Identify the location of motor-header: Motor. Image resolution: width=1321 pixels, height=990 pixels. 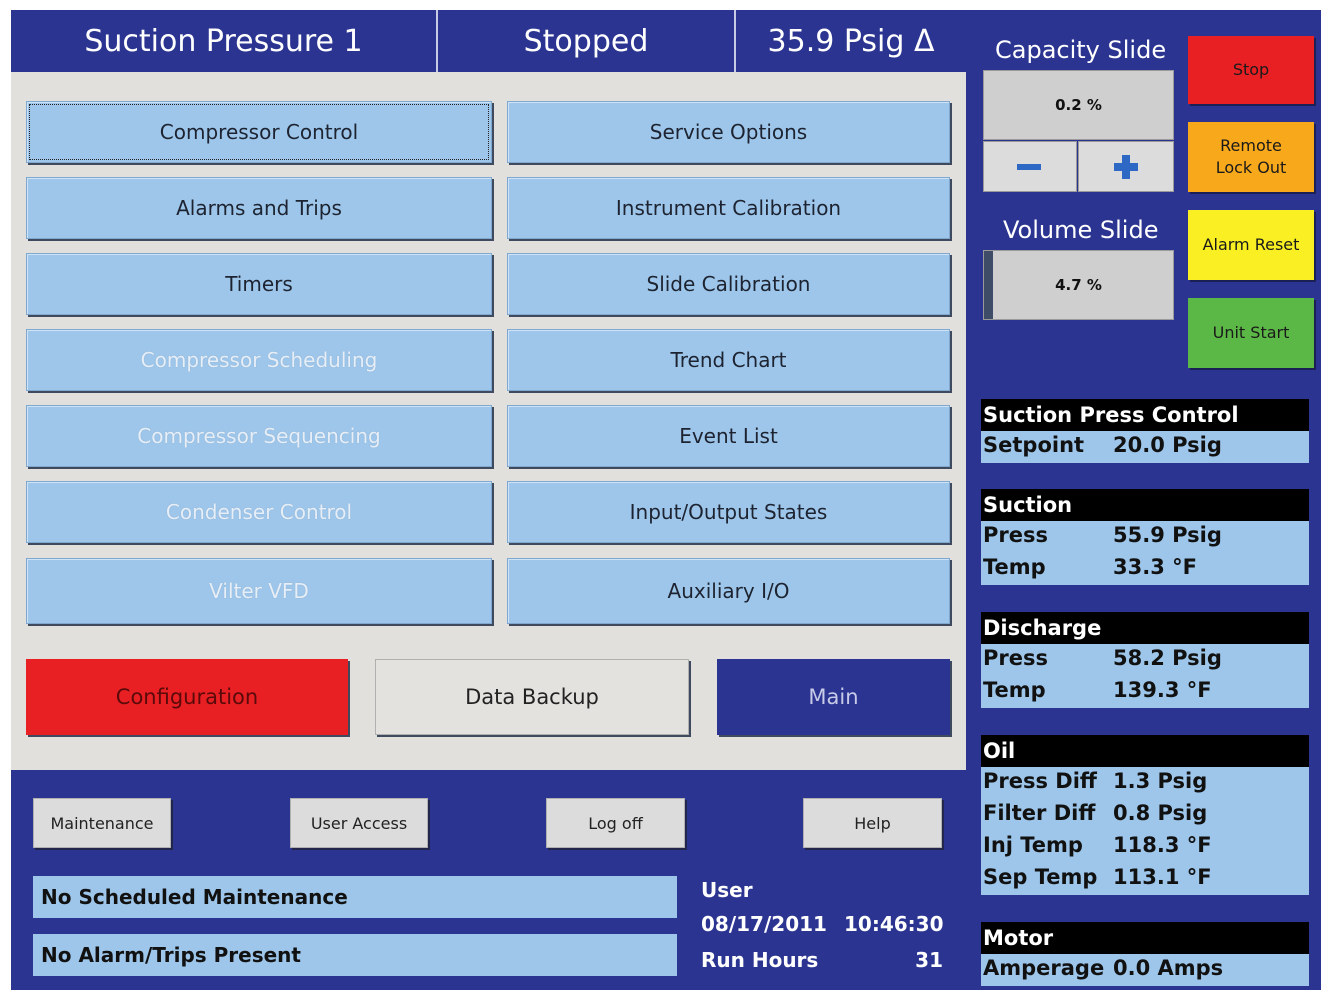
(1145, 938).